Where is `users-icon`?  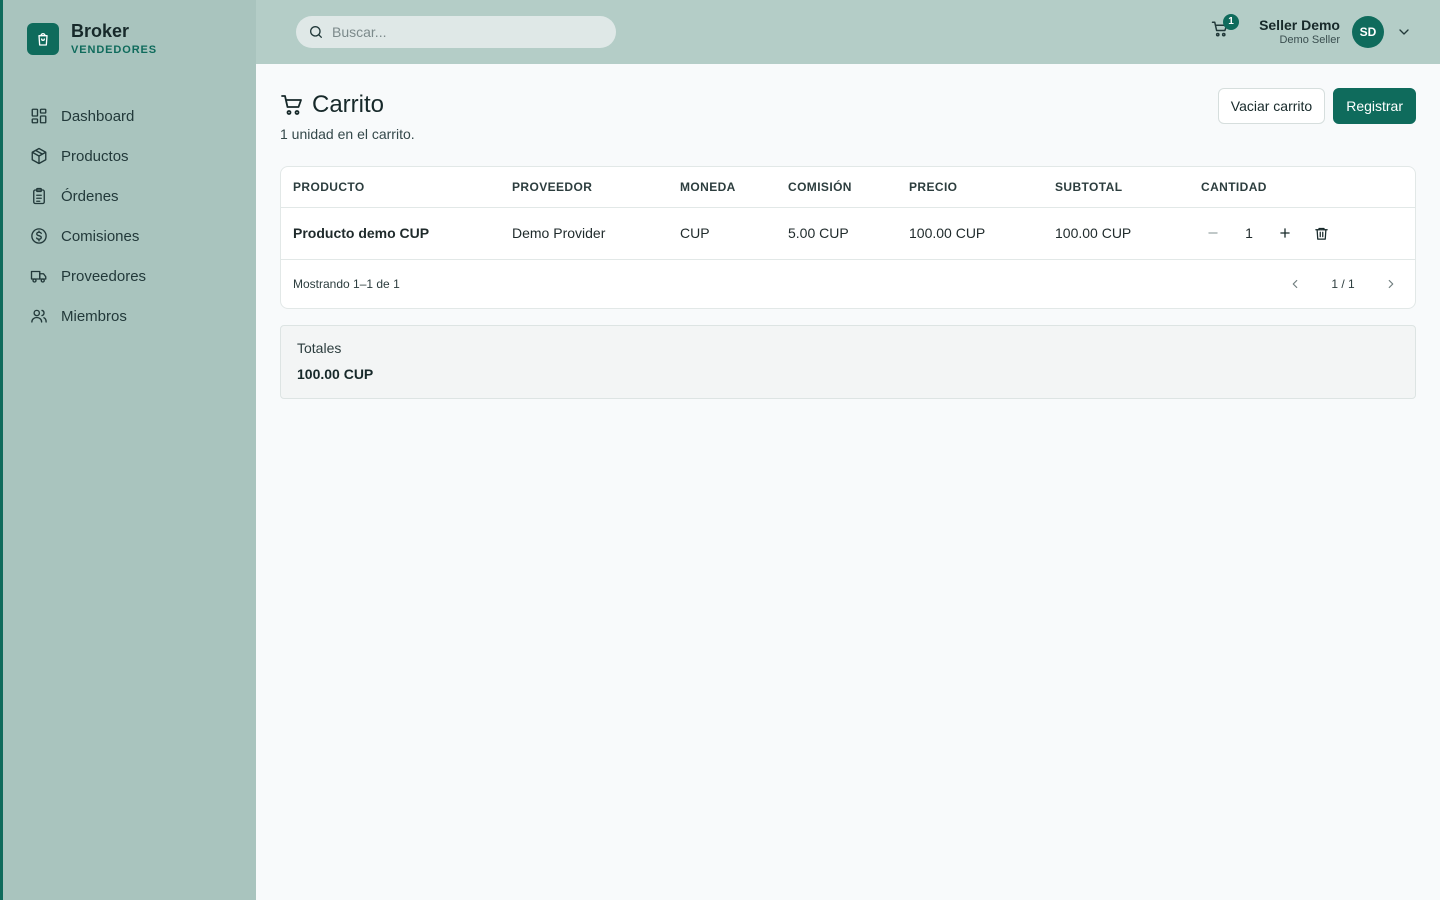 users-icon is located at coordinates (39, 316).